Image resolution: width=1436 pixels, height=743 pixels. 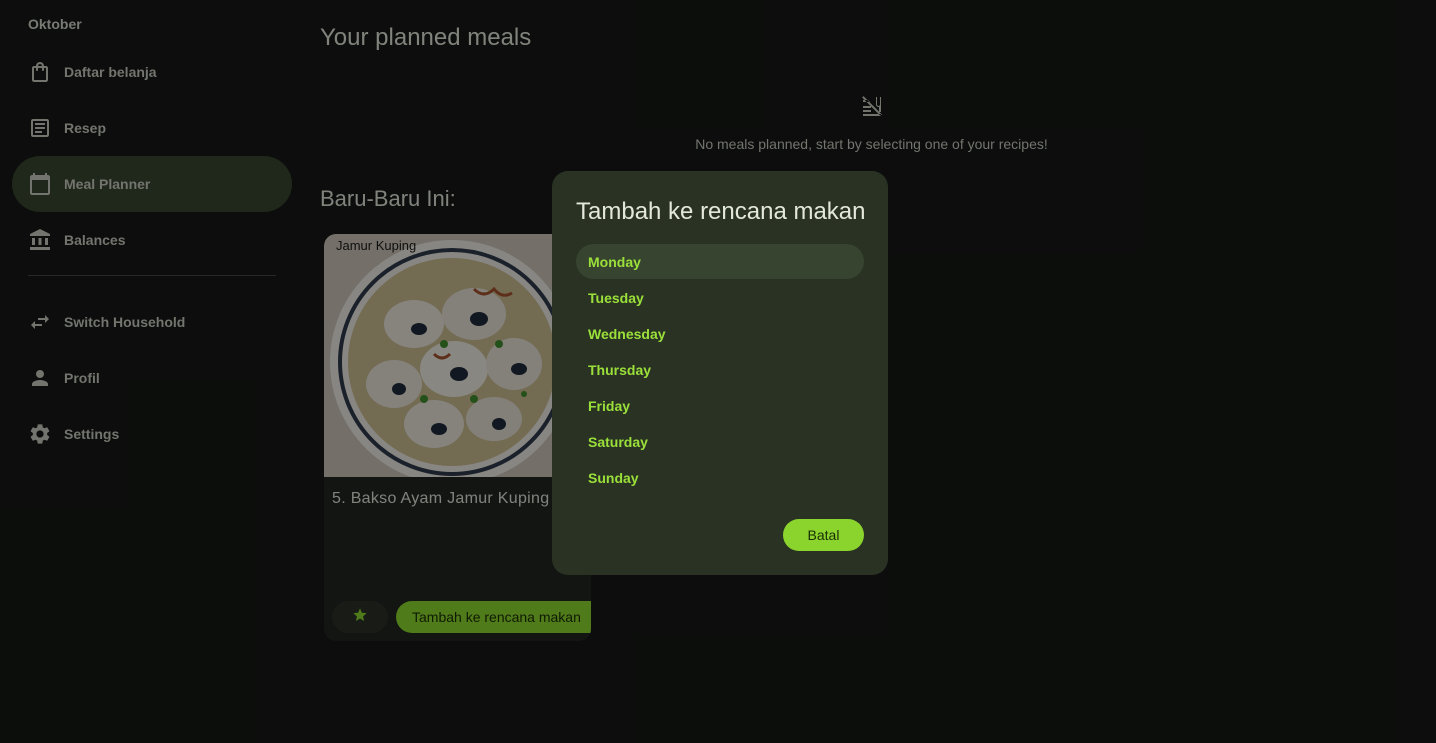 I want to click on day-option-tuesday: Tuesday, so click(x=720, y=297).